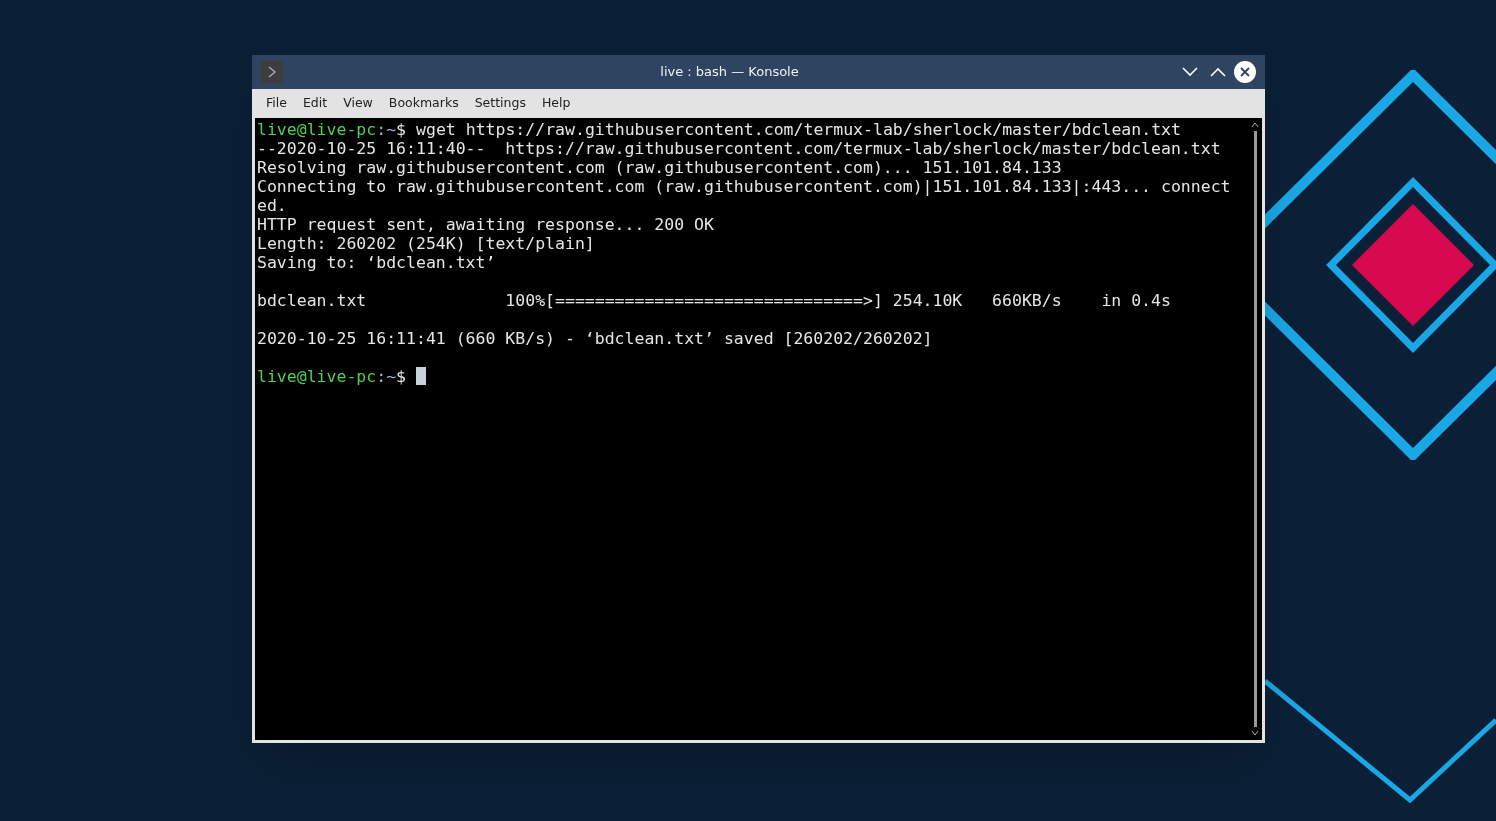 The image size is (1496, 821). I want to click on close-icon, so click(1245, 72).